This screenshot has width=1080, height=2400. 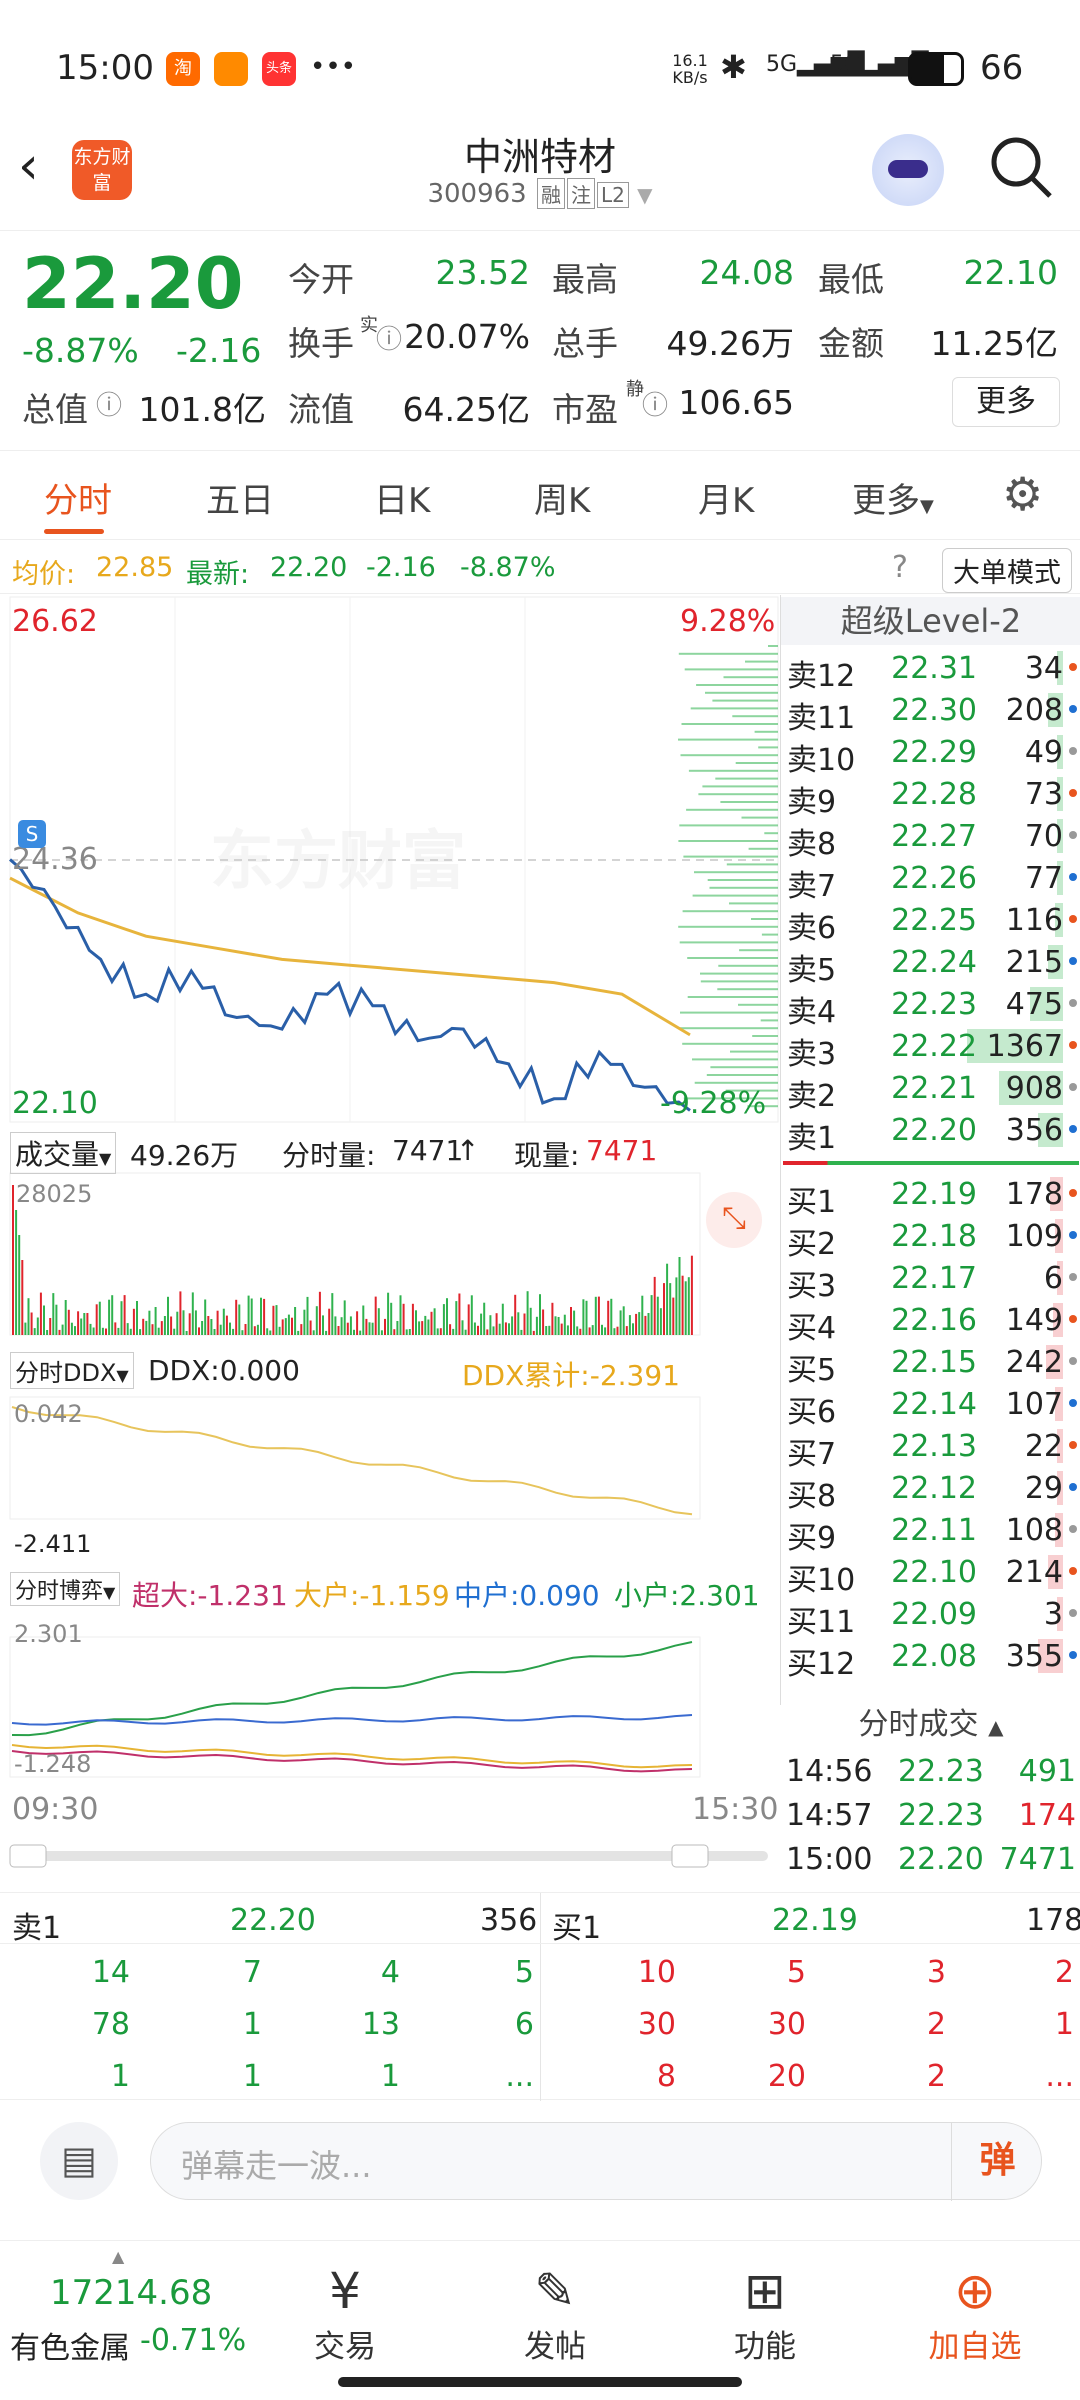 I want to click on mid-investor-line, so click(x=352, y=1720).